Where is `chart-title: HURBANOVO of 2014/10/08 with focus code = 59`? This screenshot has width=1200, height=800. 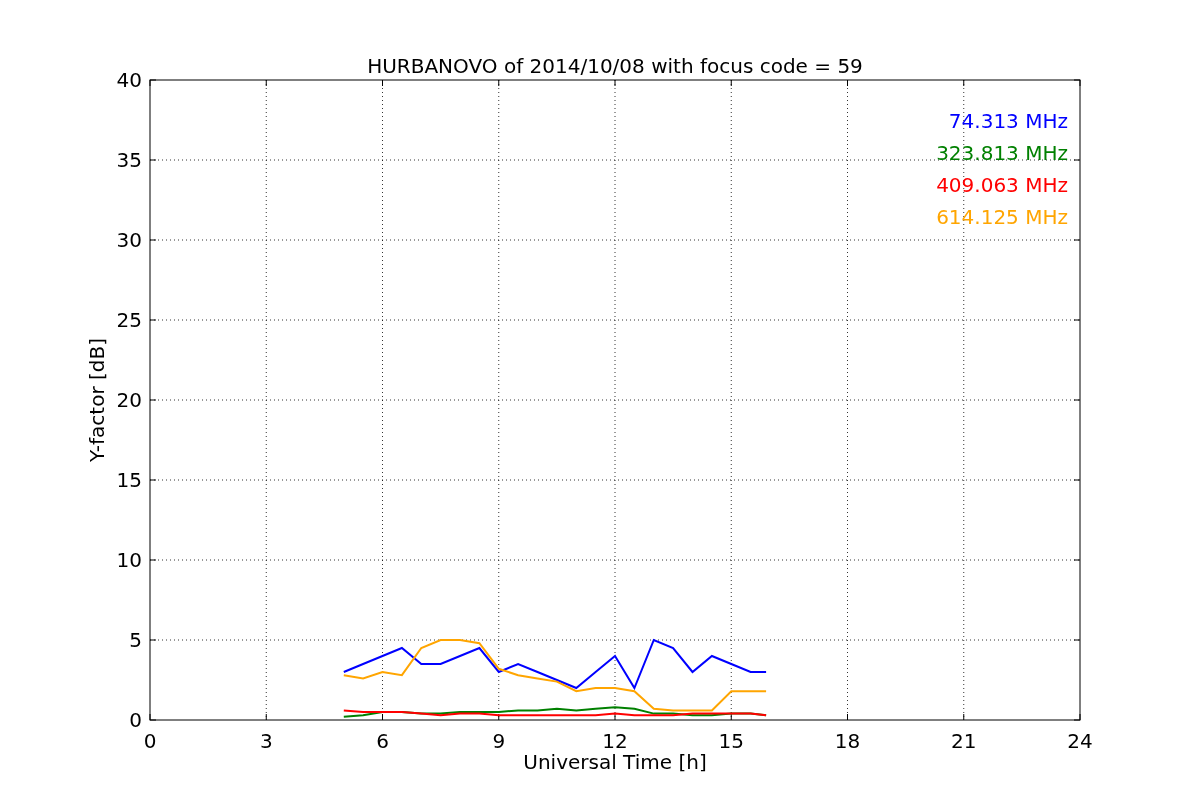
chart-title: HURBANOVO of 2014/10/08 with focus code = 59 is located at coordinates (615, 66).